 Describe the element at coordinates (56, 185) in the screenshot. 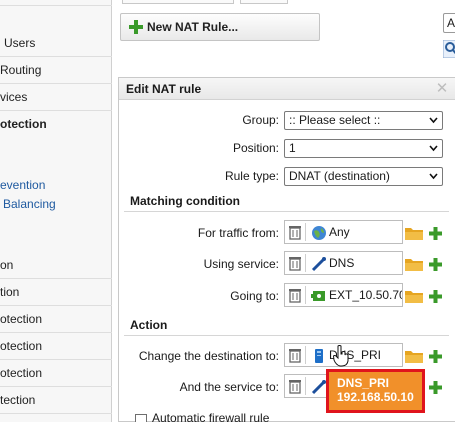

I see `sidebar-subitem-intrusion-prevention: evention` at that location.